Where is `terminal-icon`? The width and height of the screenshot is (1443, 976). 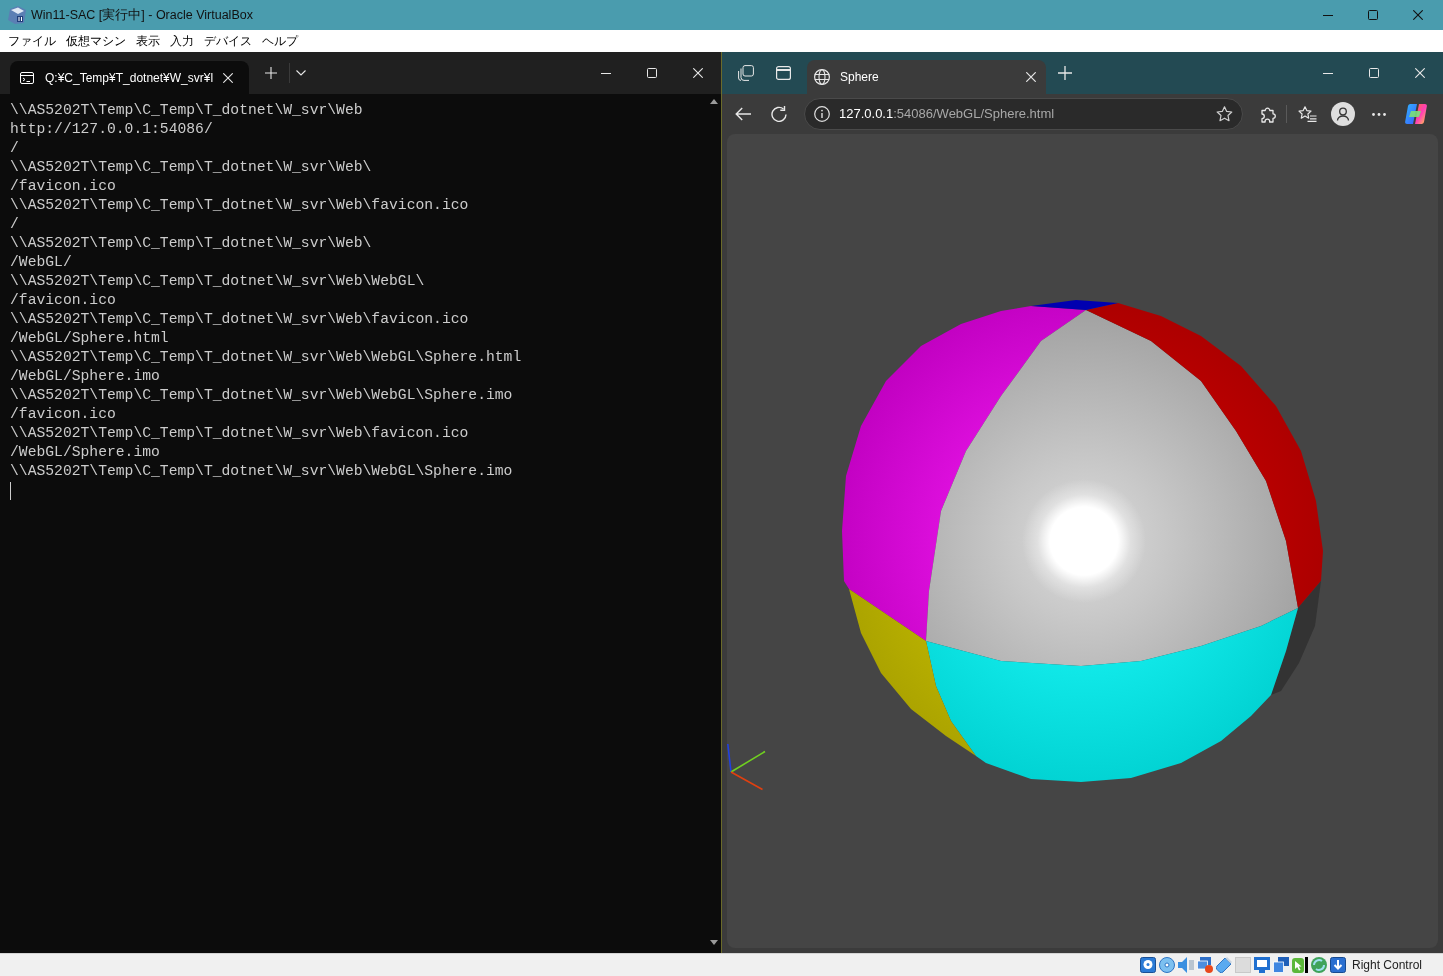
terminal-icon is located at coordinates (27, 77).